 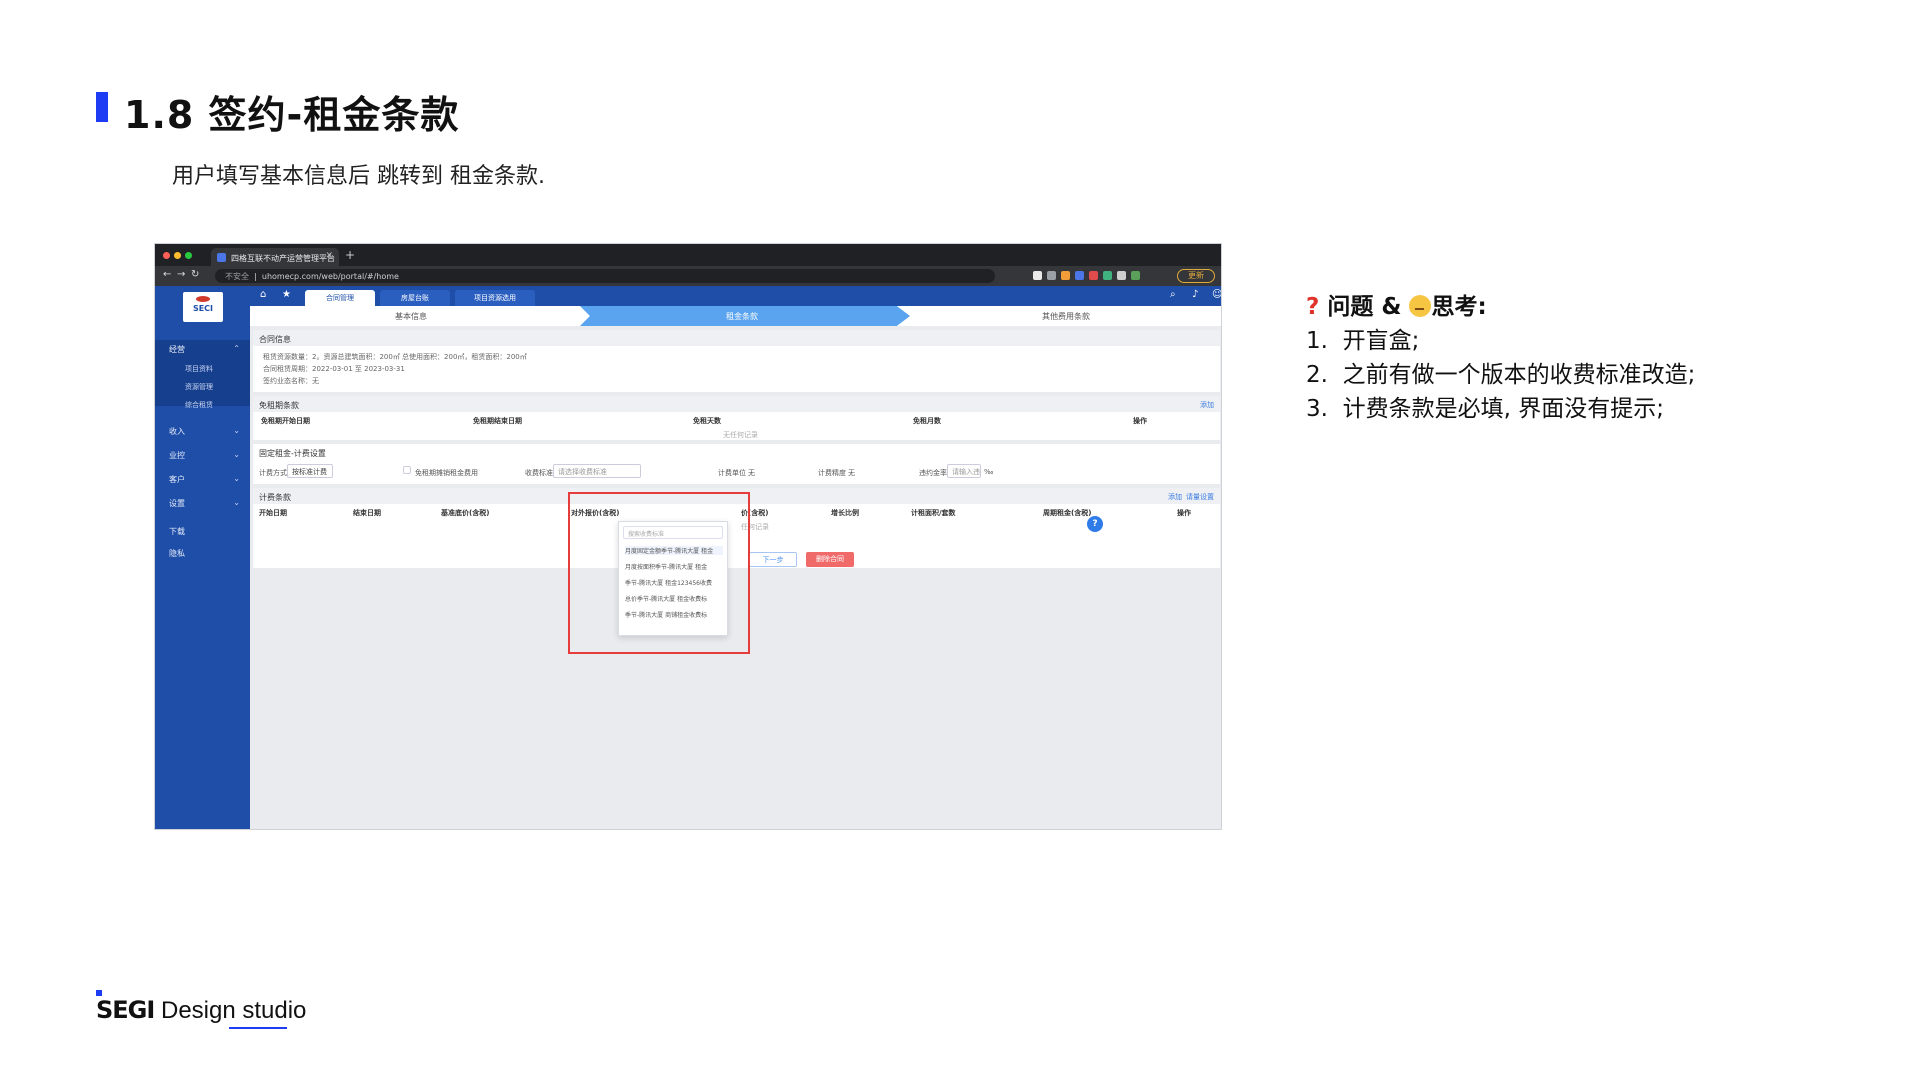 What do you see at coordinates (199, 369) in the screenshot?
I see `sidebar-subitem-project: 项目资料` at bounding box center [199, 369].